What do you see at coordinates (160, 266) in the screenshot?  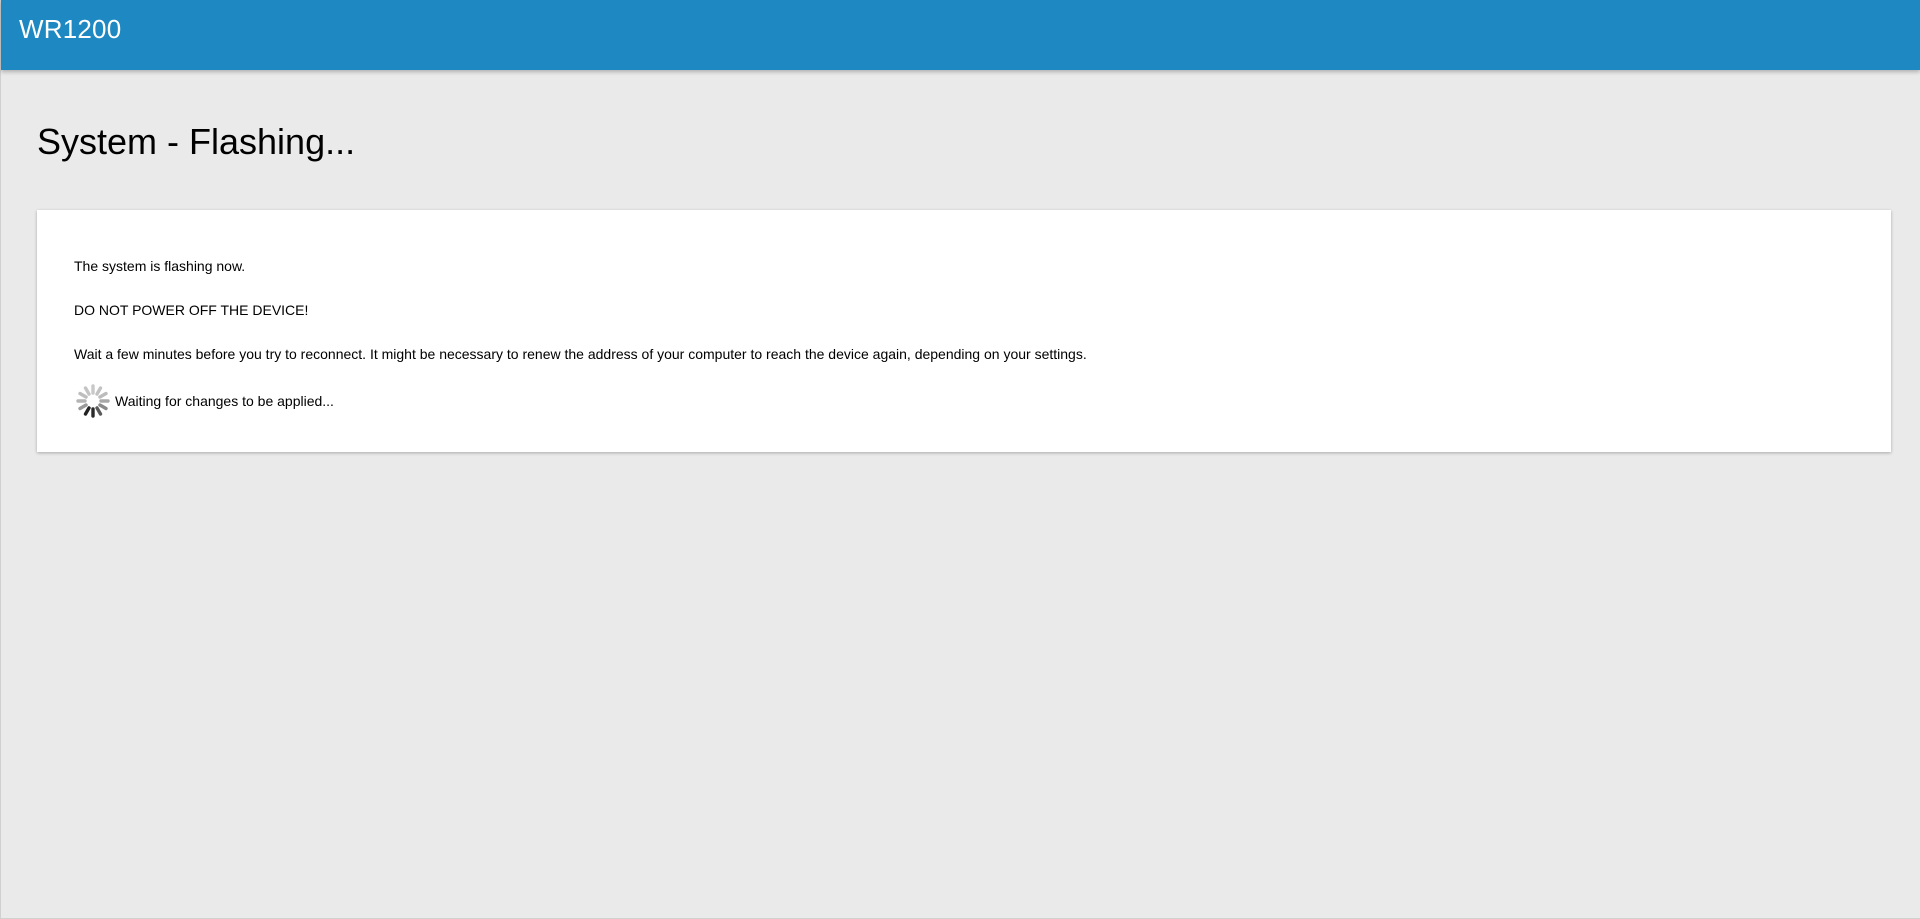 I see `flashing-message: The system is flashing now.` at bounding box center [160, 266].